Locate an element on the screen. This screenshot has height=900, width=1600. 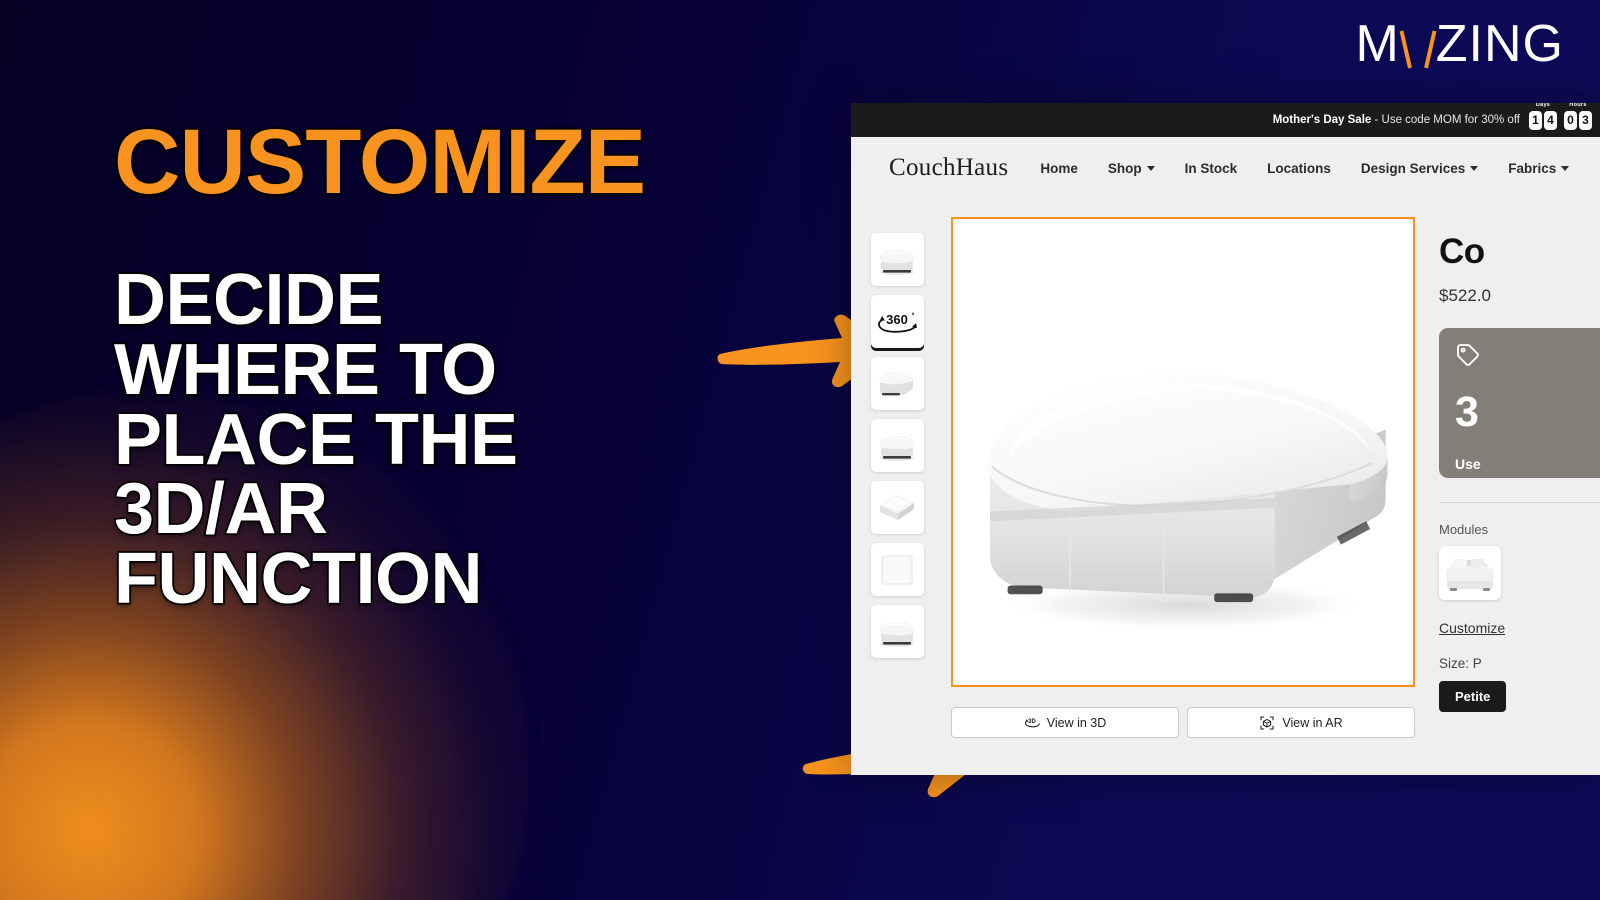
mazing-logo: M ZING is located at coordinates (1459, 44).